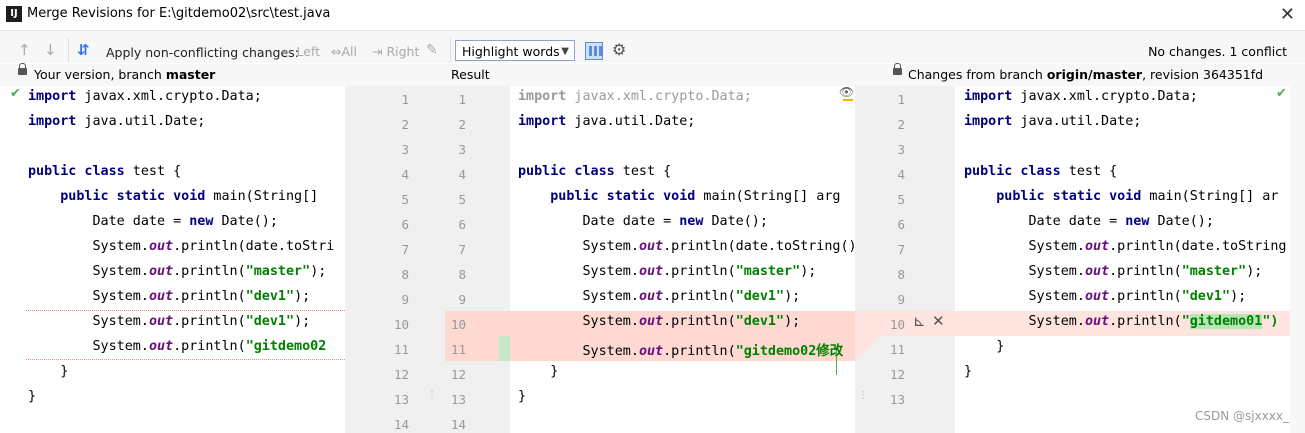 The image size is (1305, 433). I want to click on code-token: main(String[], so click(262, 196).